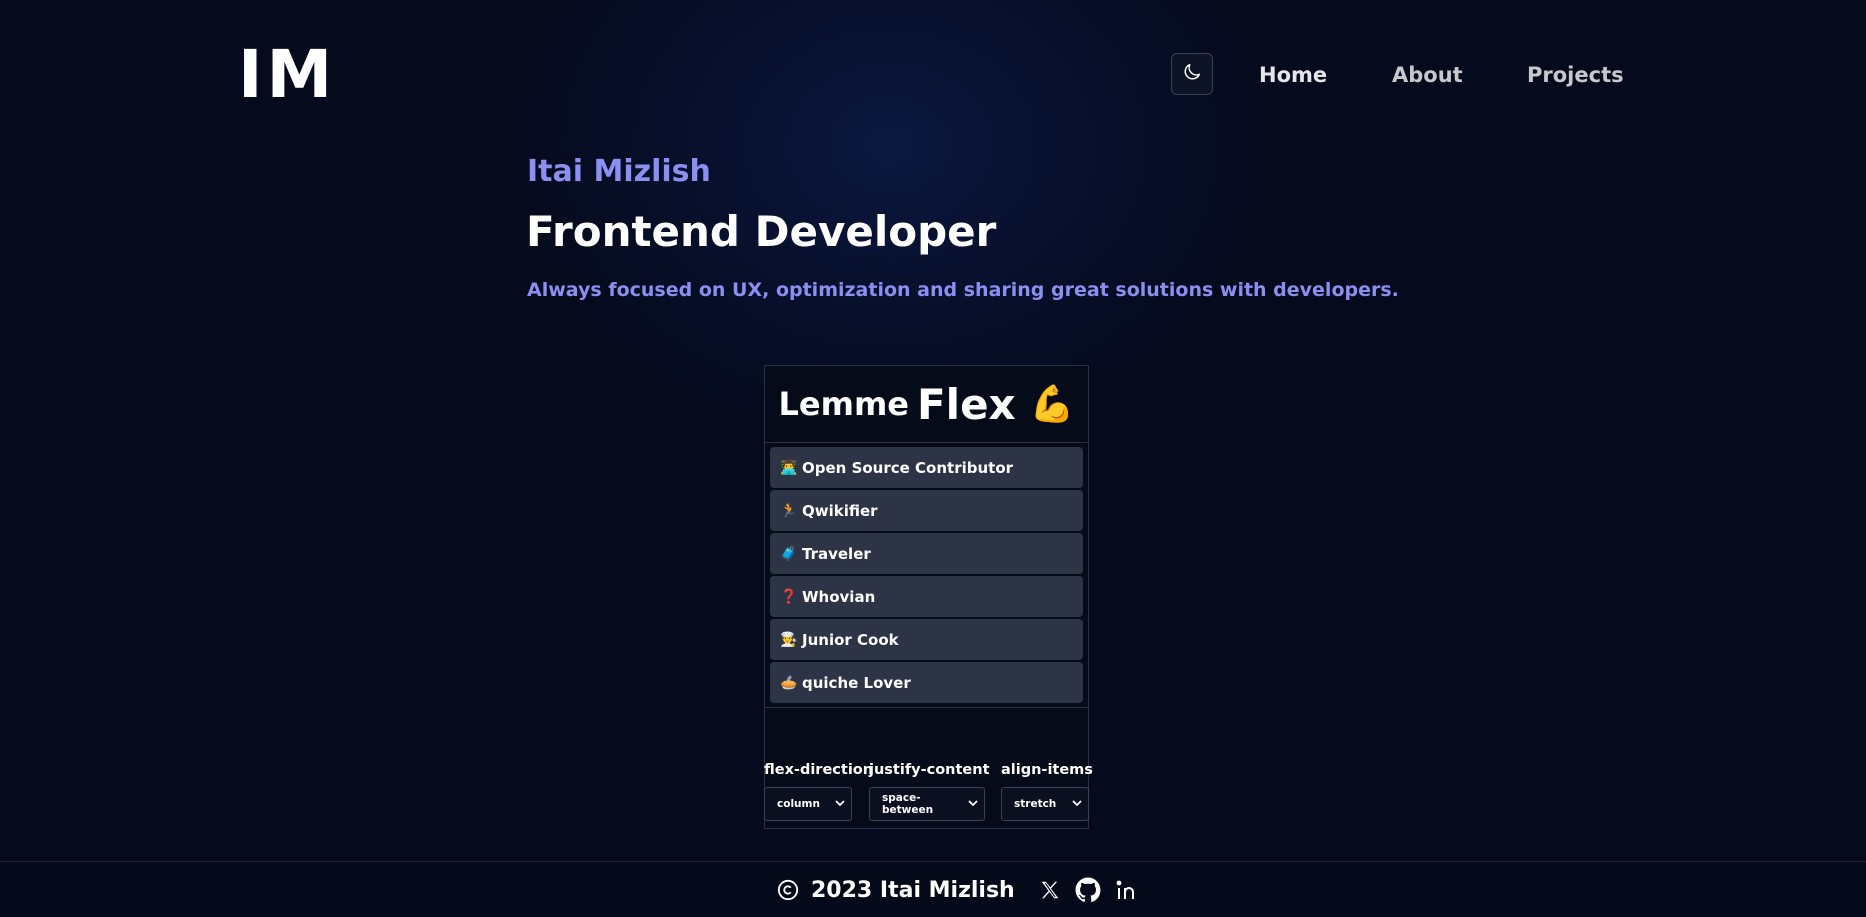  I want to click on copyright-icon, so click(788, 890).